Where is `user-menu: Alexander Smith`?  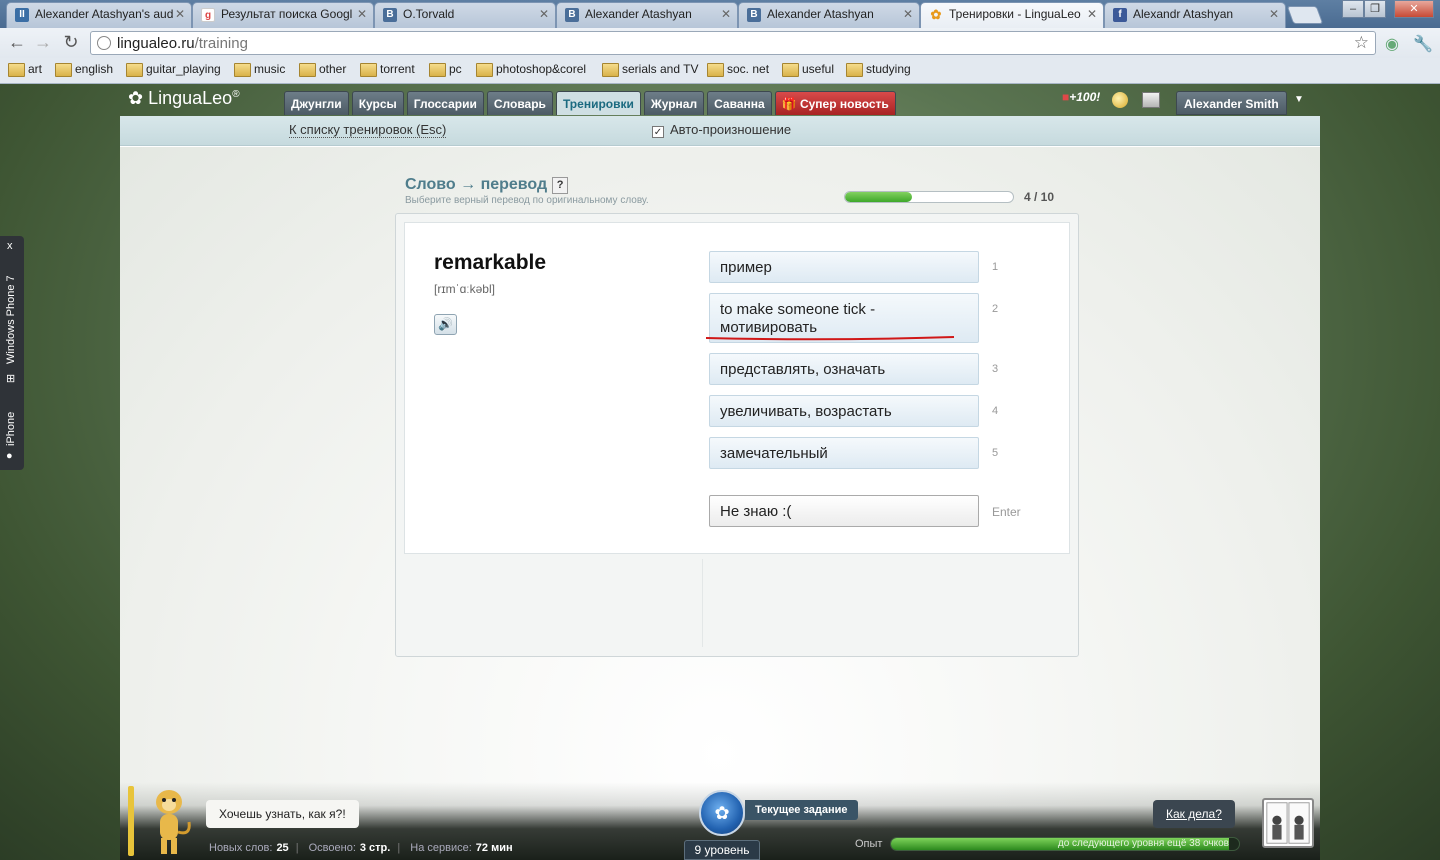
user-menu: Alexander Smith is located at coordinates (1231, 103).